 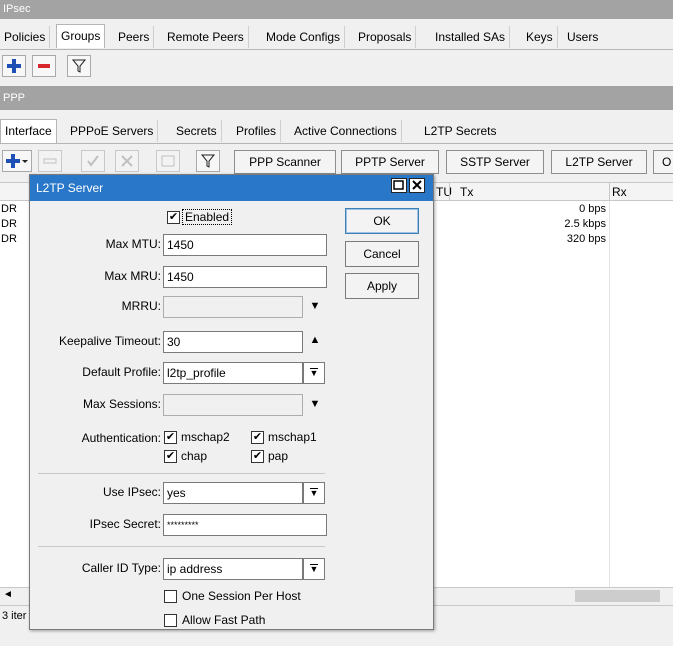 What do you see at coordinates (495, 162) in the screenshot?
I see `sstp-server-button: SSTP Server` at bounding box center [495, 162].